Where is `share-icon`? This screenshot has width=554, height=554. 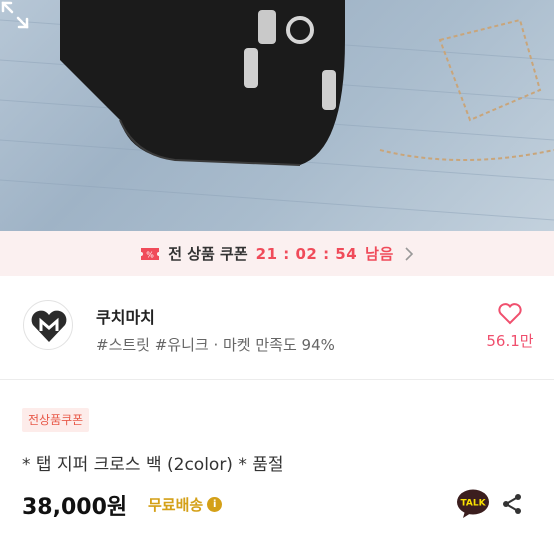 share-icon is located at coordinates (512, 504).